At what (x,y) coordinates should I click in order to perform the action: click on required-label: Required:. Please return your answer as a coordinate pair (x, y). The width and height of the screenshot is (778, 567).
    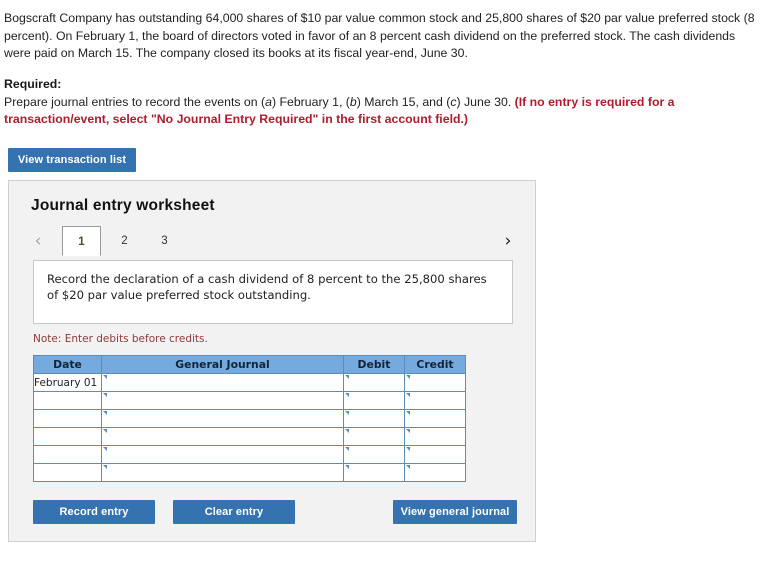
    Looking at the image, I should click on (33, 84).